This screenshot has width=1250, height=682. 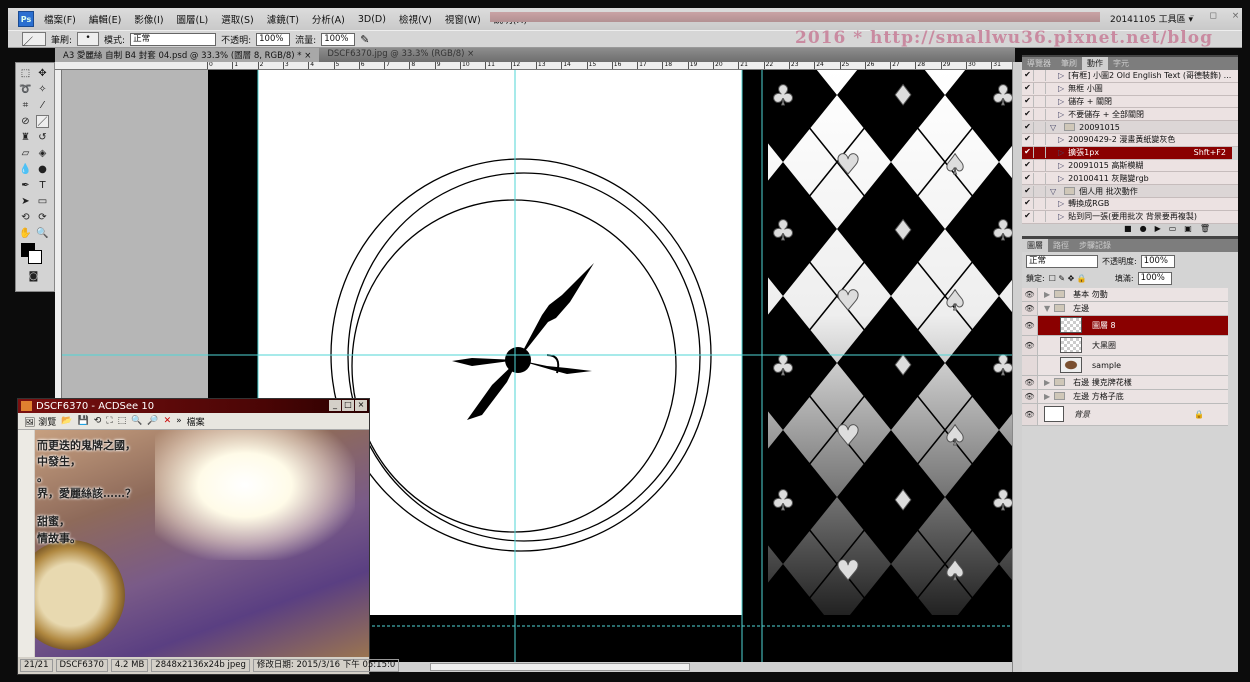 What do you see at coordinates (83, 421) in the screenshot?
I see `save-icon: 💾` at bounding box center [83, 421].